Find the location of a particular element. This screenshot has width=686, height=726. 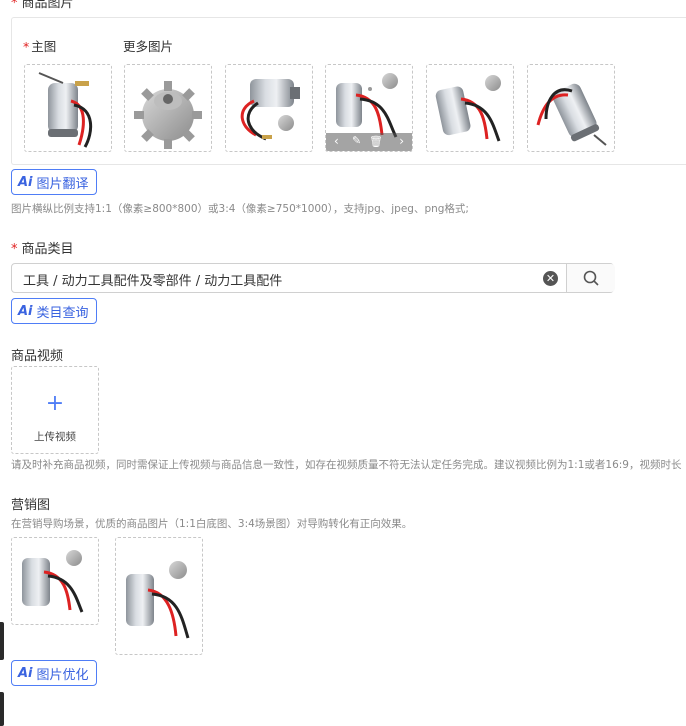

image-optimize-button: Ai 图片优化 is located at coordinates (54, 673).